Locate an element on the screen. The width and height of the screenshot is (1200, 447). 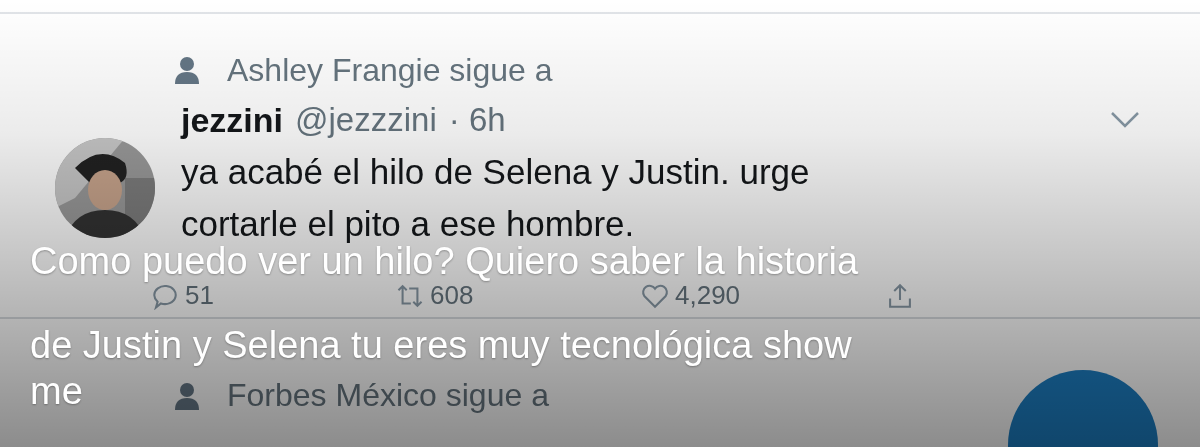
action-count: 51 is located at coordinates (199, 295).